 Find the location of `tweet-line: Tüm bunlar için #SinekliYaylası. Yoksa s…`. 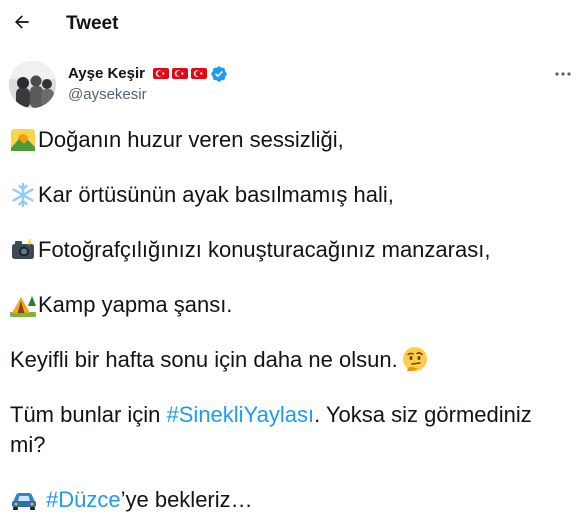

tweet-line: Tüm bunlar için #SinekliYaylası. Yoksa s… is located at coordinates (271, 415).